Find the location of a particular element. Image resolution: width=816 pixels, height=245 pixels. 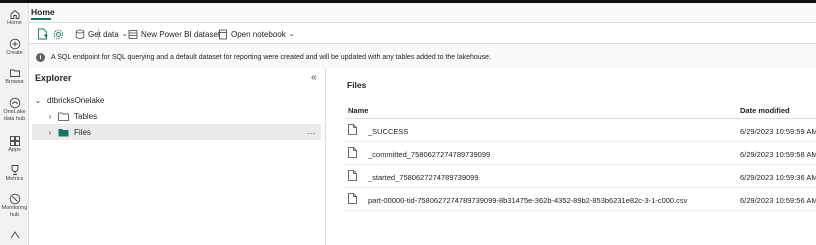

gear-icon is located at coordinates (58, 34).